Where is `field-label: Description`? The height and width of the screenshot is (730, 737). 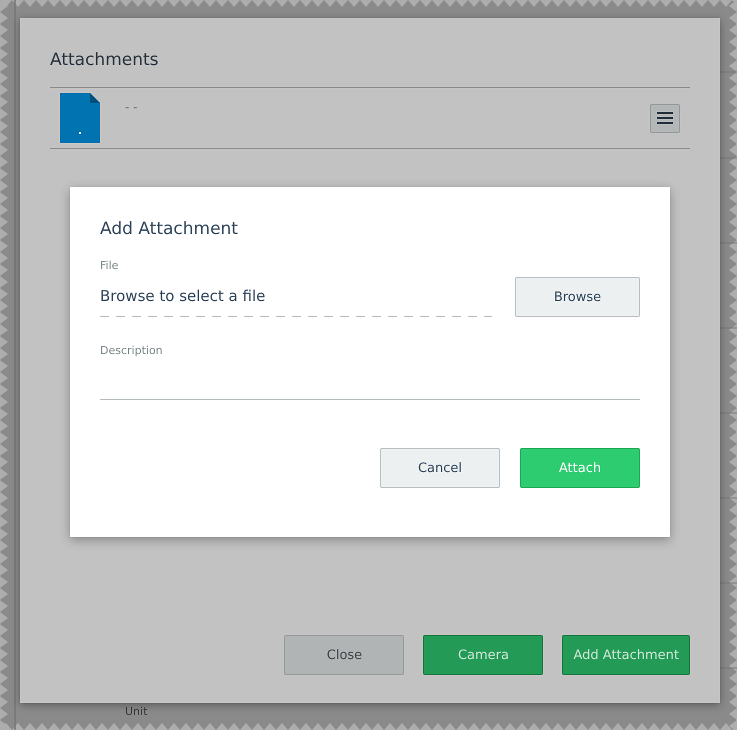
field-label: Description is located at coordinates (131, 351).